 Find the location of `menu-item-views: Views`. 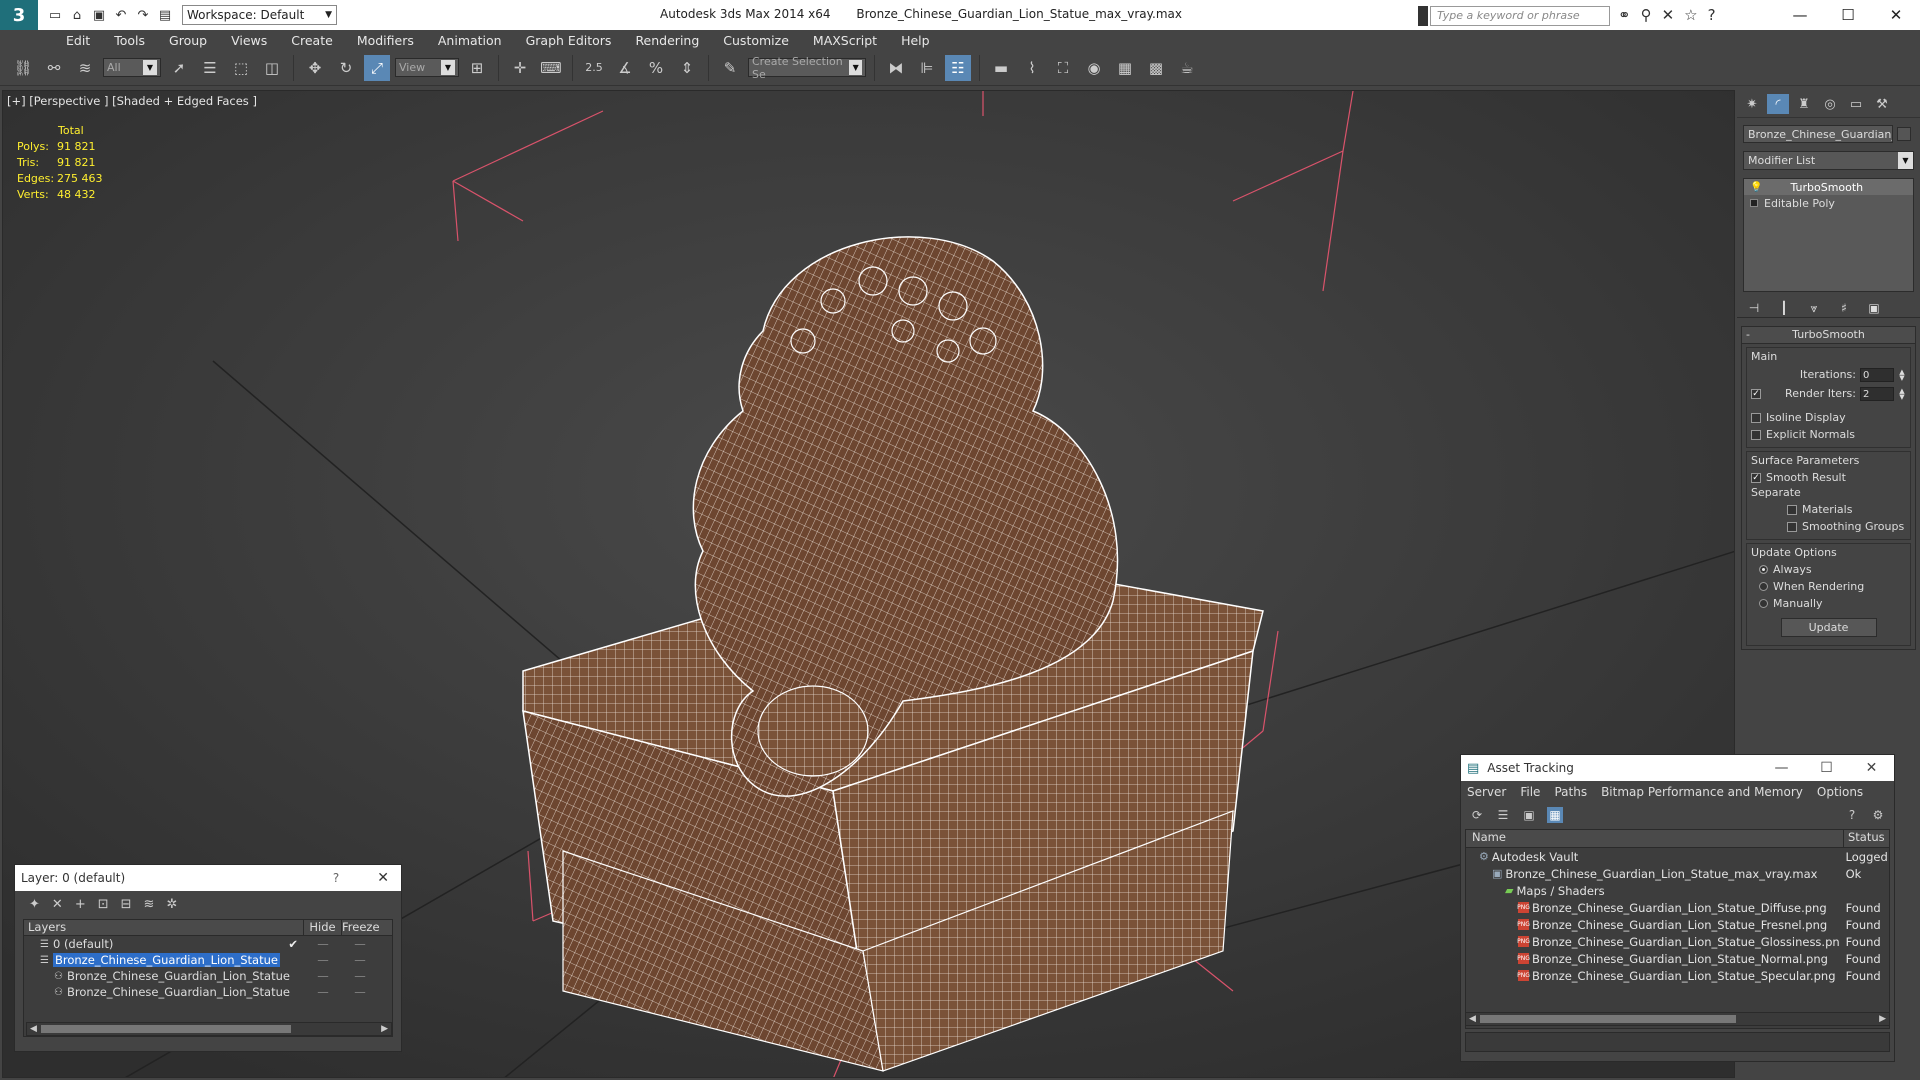

menu-item-views: Views is located at coordinates (249, 40).